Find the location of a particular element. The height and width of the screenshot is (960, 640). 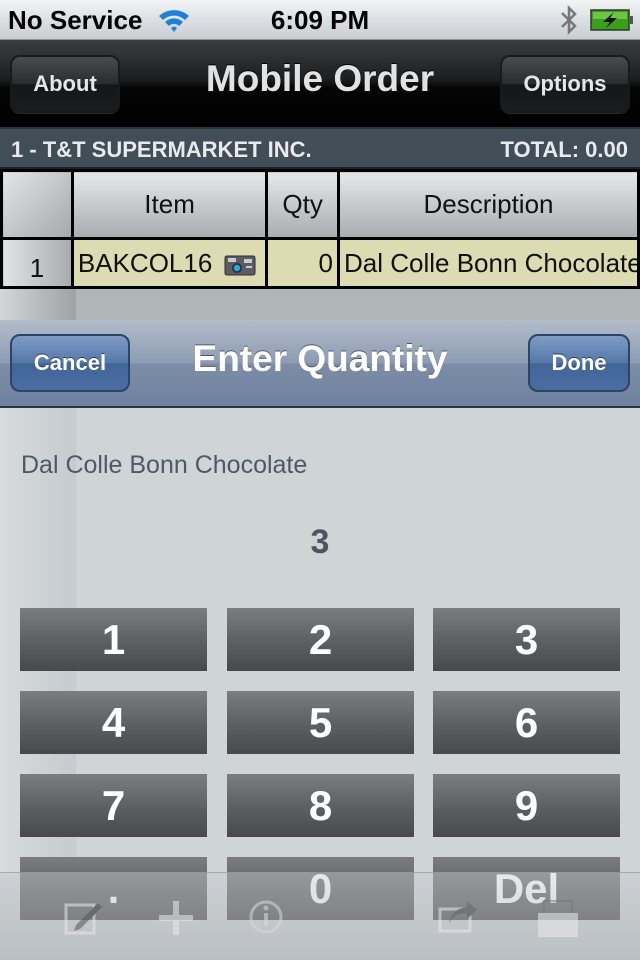

customer-name: 1 - T&T SUPERMARKET INC. is located at coordinates (161, 149).